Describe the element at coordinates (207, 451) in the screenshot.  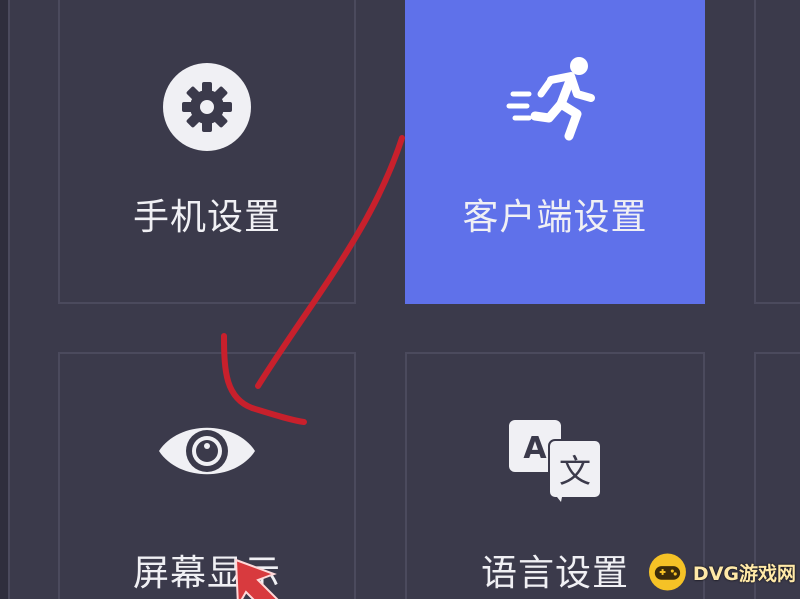
I see `eye-icon` at that location.